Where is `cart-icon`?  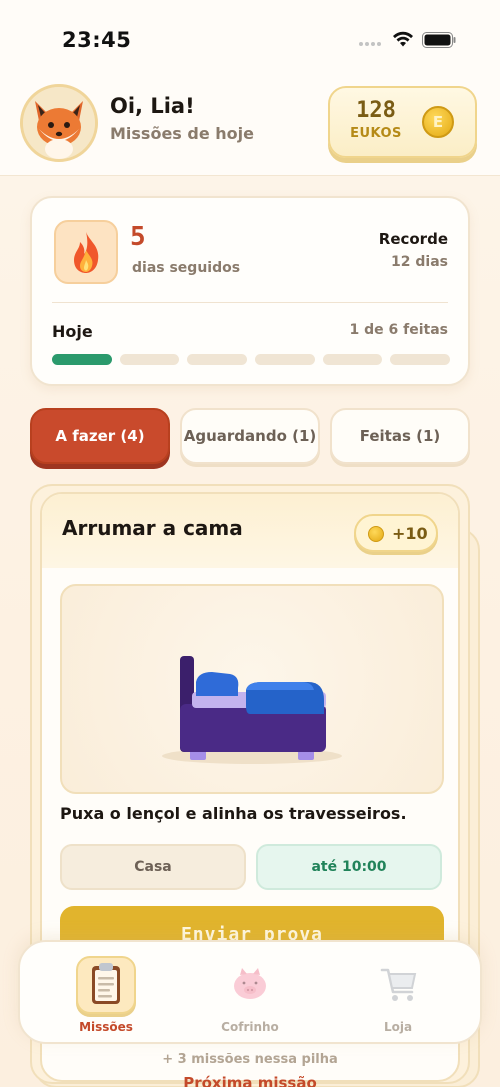
cart-icon is located at coordinates (398, 984).